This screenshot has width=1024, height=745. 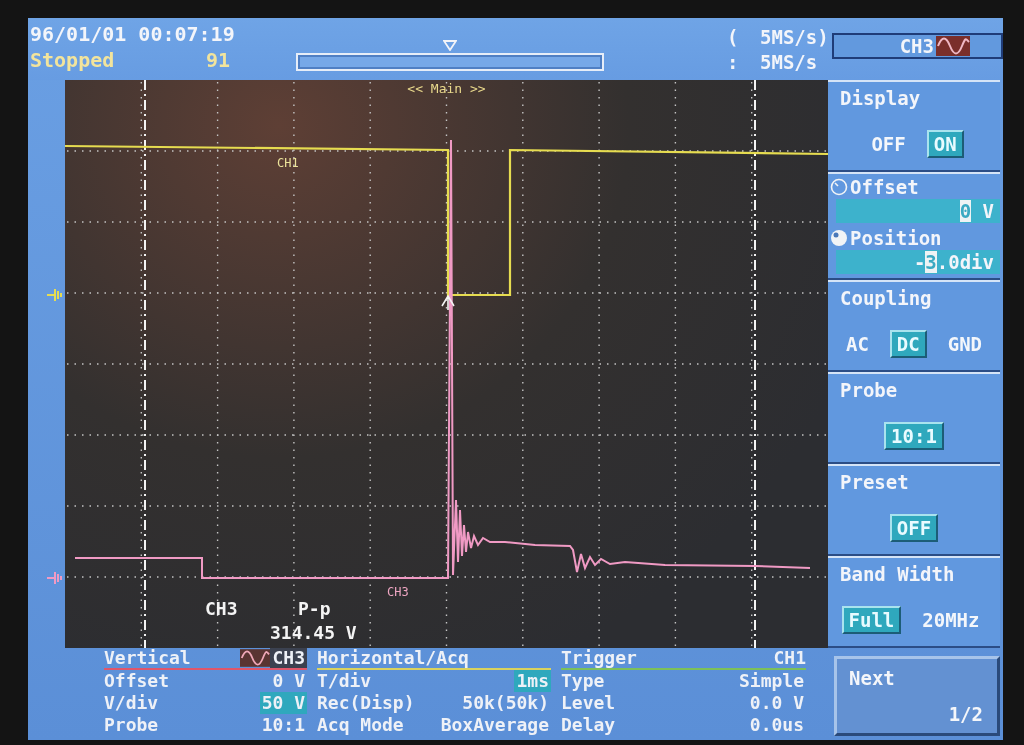 What do you see at coordinates (914, 436) in the screenshot?
I see `option-button: 10:1` at bounding box center [914, 436].